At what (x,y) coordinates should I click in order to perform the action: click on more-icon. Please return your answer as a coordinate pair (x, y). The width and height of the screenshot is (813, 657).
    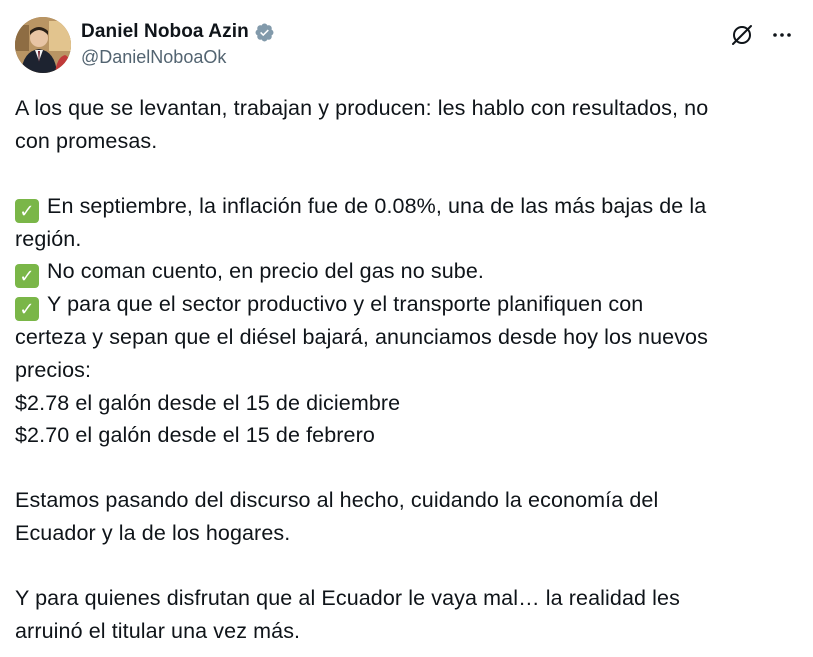
    Looking at the image, I should click on (782, 35).